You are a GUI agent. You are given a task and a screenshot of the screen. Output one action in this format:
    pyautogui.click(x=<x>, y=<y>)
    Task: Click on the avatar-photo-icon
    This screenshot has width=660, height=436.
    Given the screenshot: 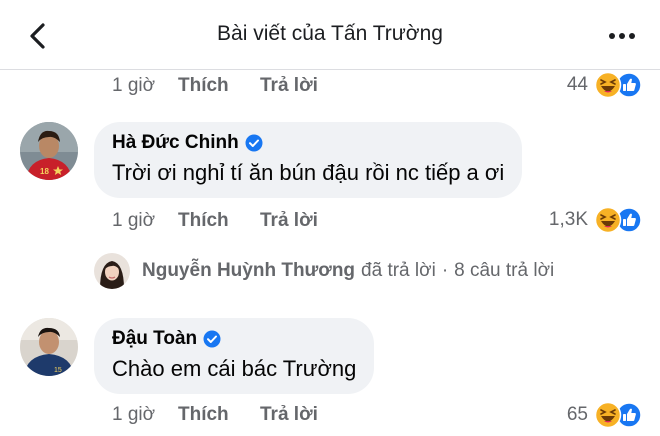 What is the action you would take?
    pyautogui.click(x=112, y=271)
    